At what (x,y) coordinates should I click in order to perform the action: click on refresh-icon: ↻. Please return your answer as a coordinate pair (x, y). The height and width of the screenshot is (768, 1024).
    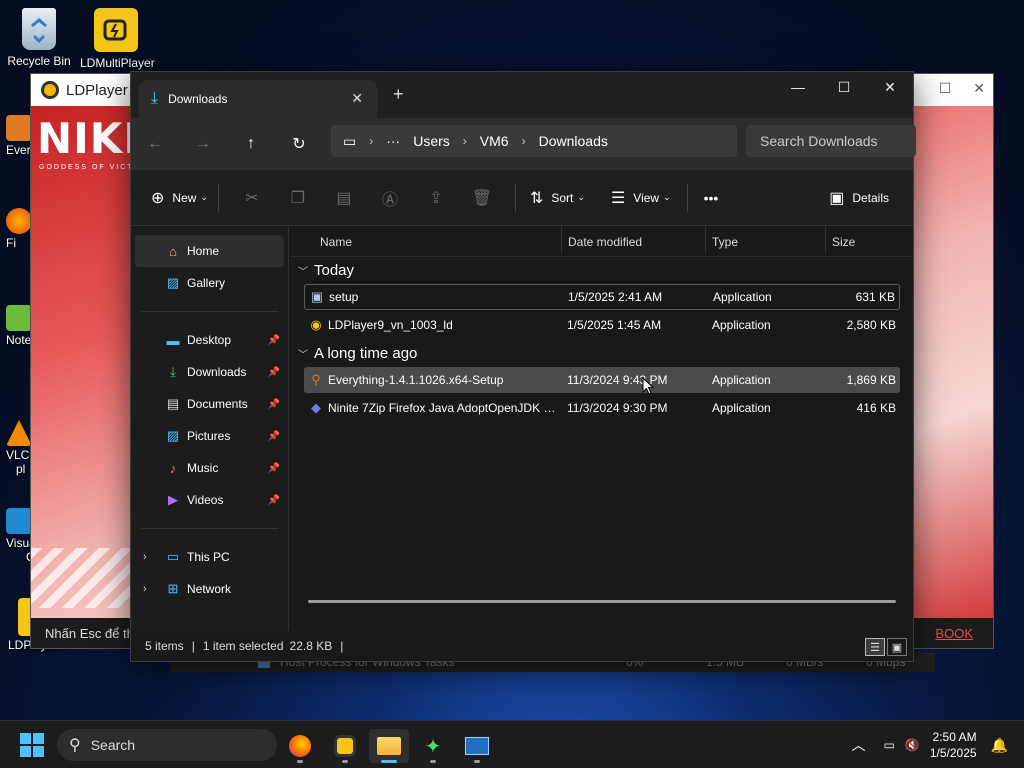
    Looking at the image, I should click on (299, 144).